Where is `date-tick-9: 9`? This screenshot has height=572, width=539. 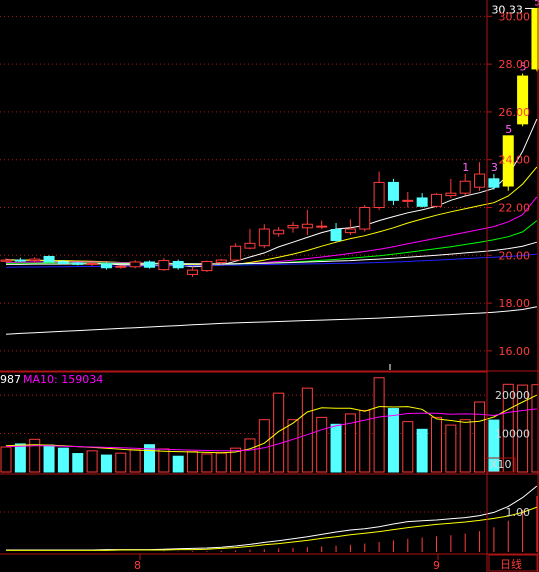 date-tick-9: 9 is located at coordinates (436, 565).